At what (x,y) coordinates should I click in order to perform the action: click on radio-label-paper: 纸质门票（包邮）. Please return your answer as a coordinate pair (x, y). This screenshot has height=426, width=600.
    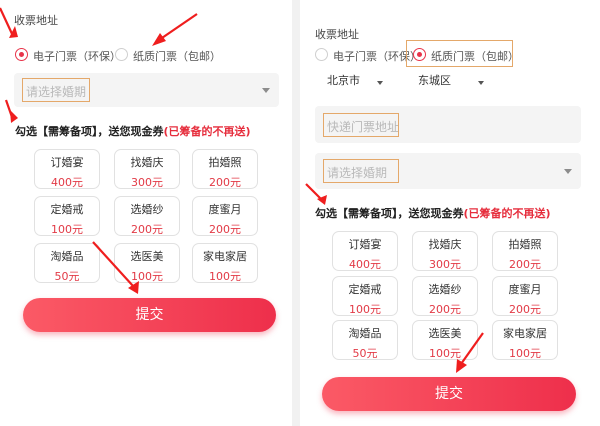
    Looking at the image, I should click on (177, 56).